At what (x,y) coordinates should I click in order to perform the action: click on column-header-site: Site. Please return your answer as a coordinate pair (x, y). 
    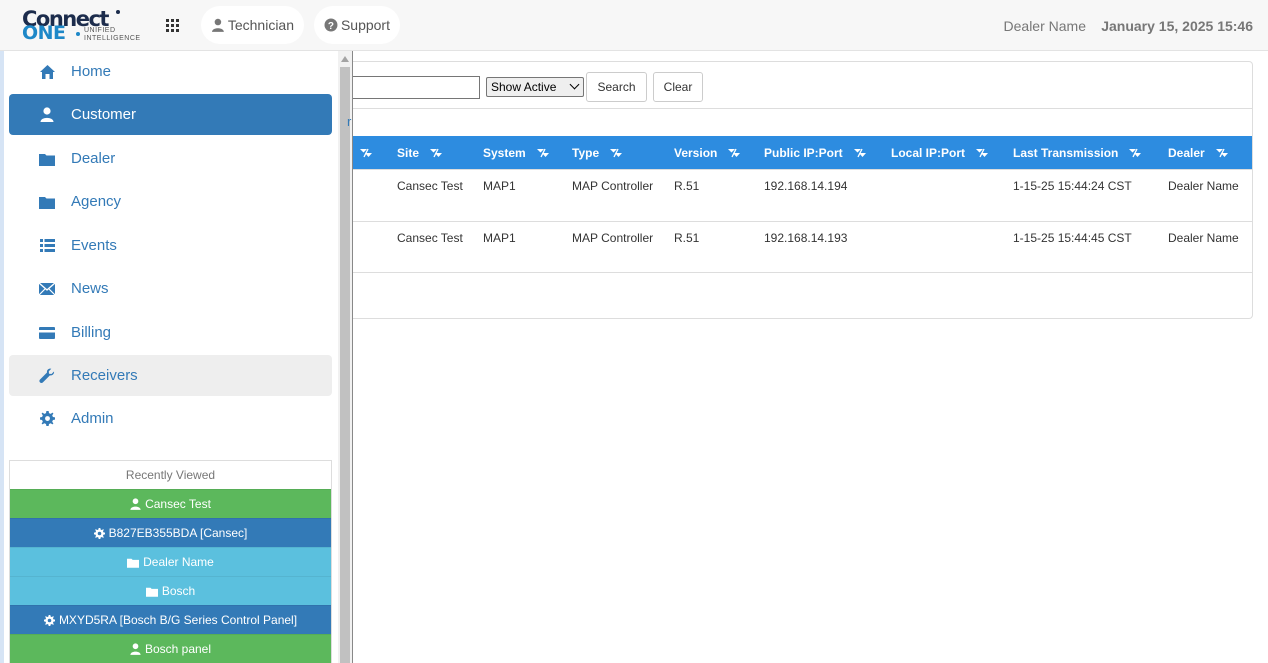
    Looking at the image, I should click on (420, 152).